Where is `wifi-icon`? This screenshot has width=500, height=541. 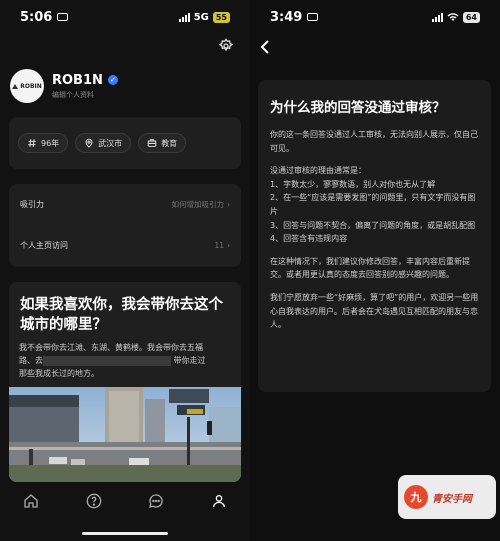 wifi-icon is located at coordinates (453, 17).